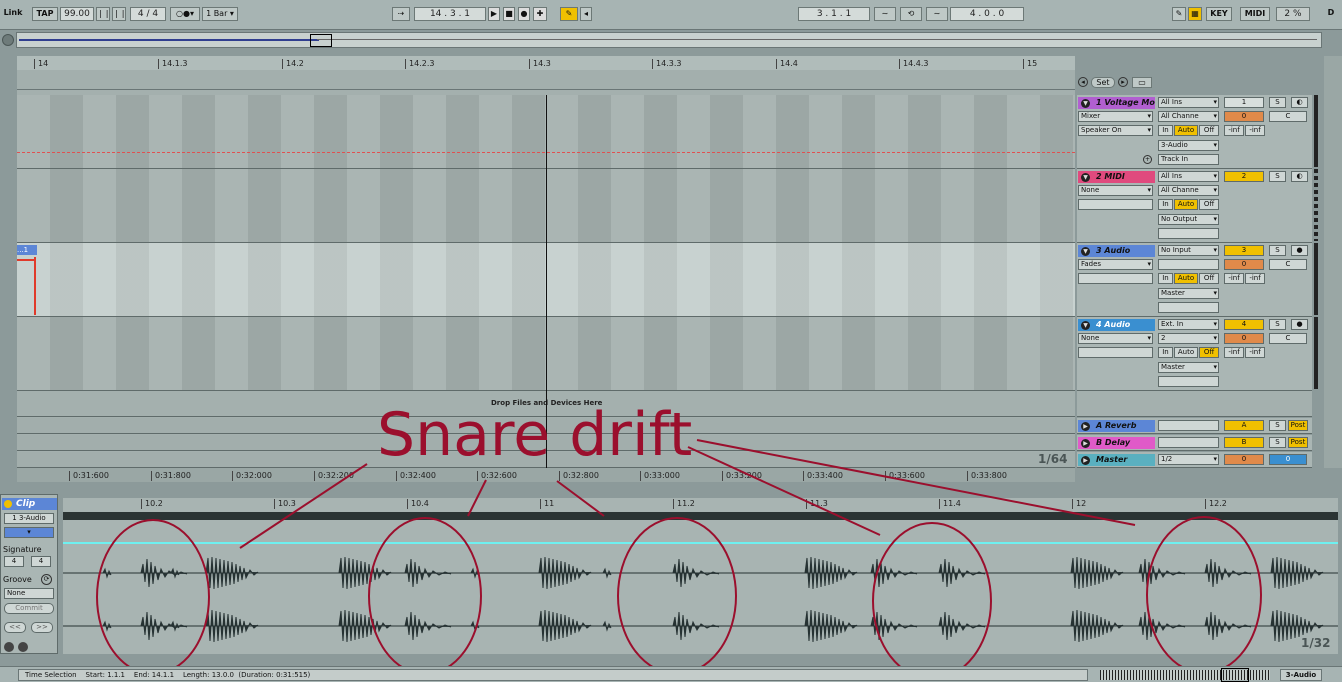 Image resolution: width=1342 pixels, height=682 pixels. Describe the element at coordinates (1195, 14) in the screenshot. I see `computer-midi-icon: ▦` at that location.